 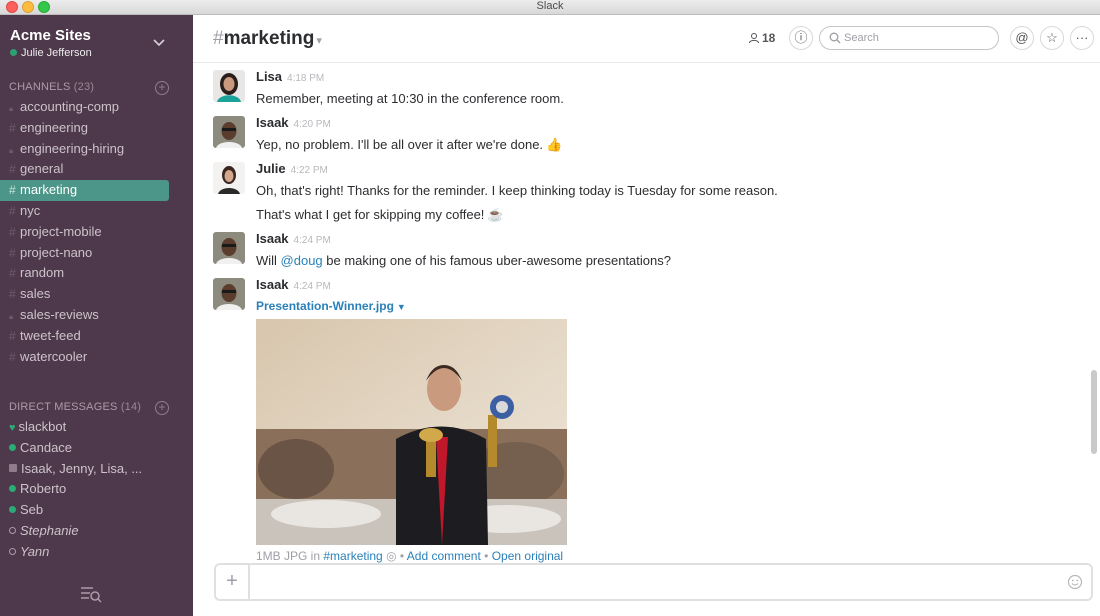 What do you see at coordinates (51, 43) in the screenshot?
I see `team-menu: Acme Sites Julie Jefferson` at bounding box center [51, 43].